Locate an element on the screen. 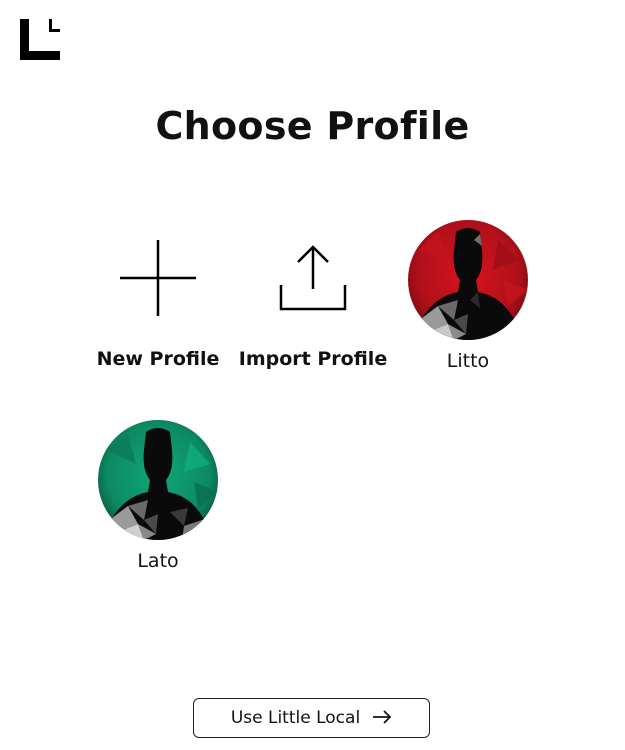 This screenshot has width=625, height=750. profile-name: Litto is located at coordinates (468, 361).